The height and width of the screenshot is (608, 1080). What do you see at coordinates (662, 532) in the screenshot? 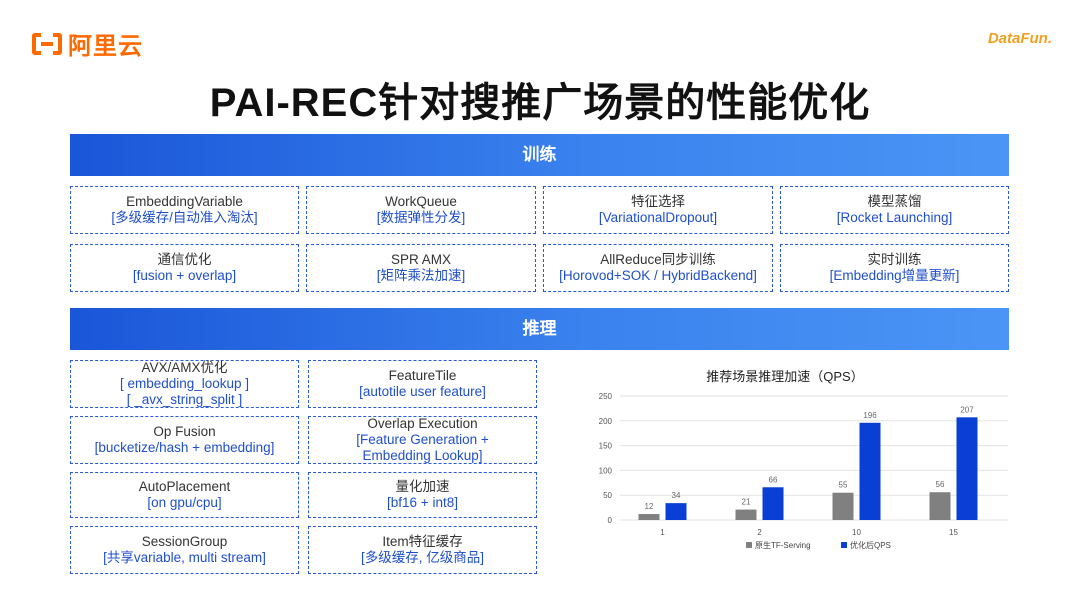
I see `x-tick-label: 1` at bounding box center [662, 532].